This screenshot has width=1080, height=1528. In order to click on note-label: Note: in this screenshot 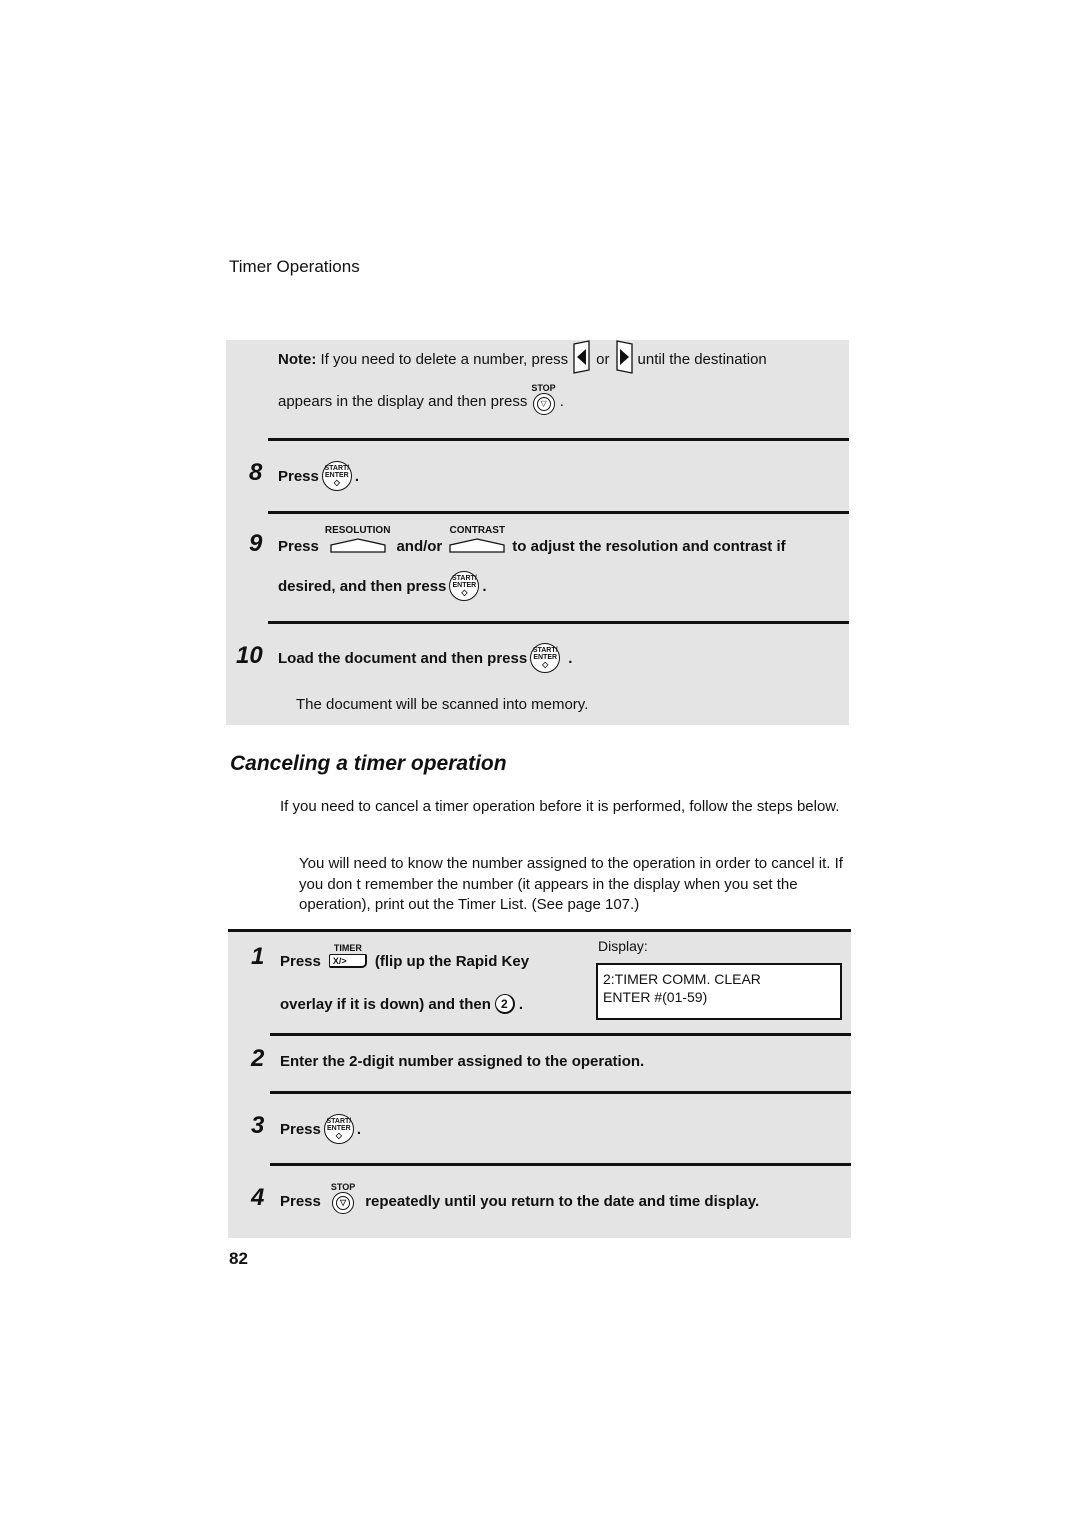, I will do `click(297, 359)`.